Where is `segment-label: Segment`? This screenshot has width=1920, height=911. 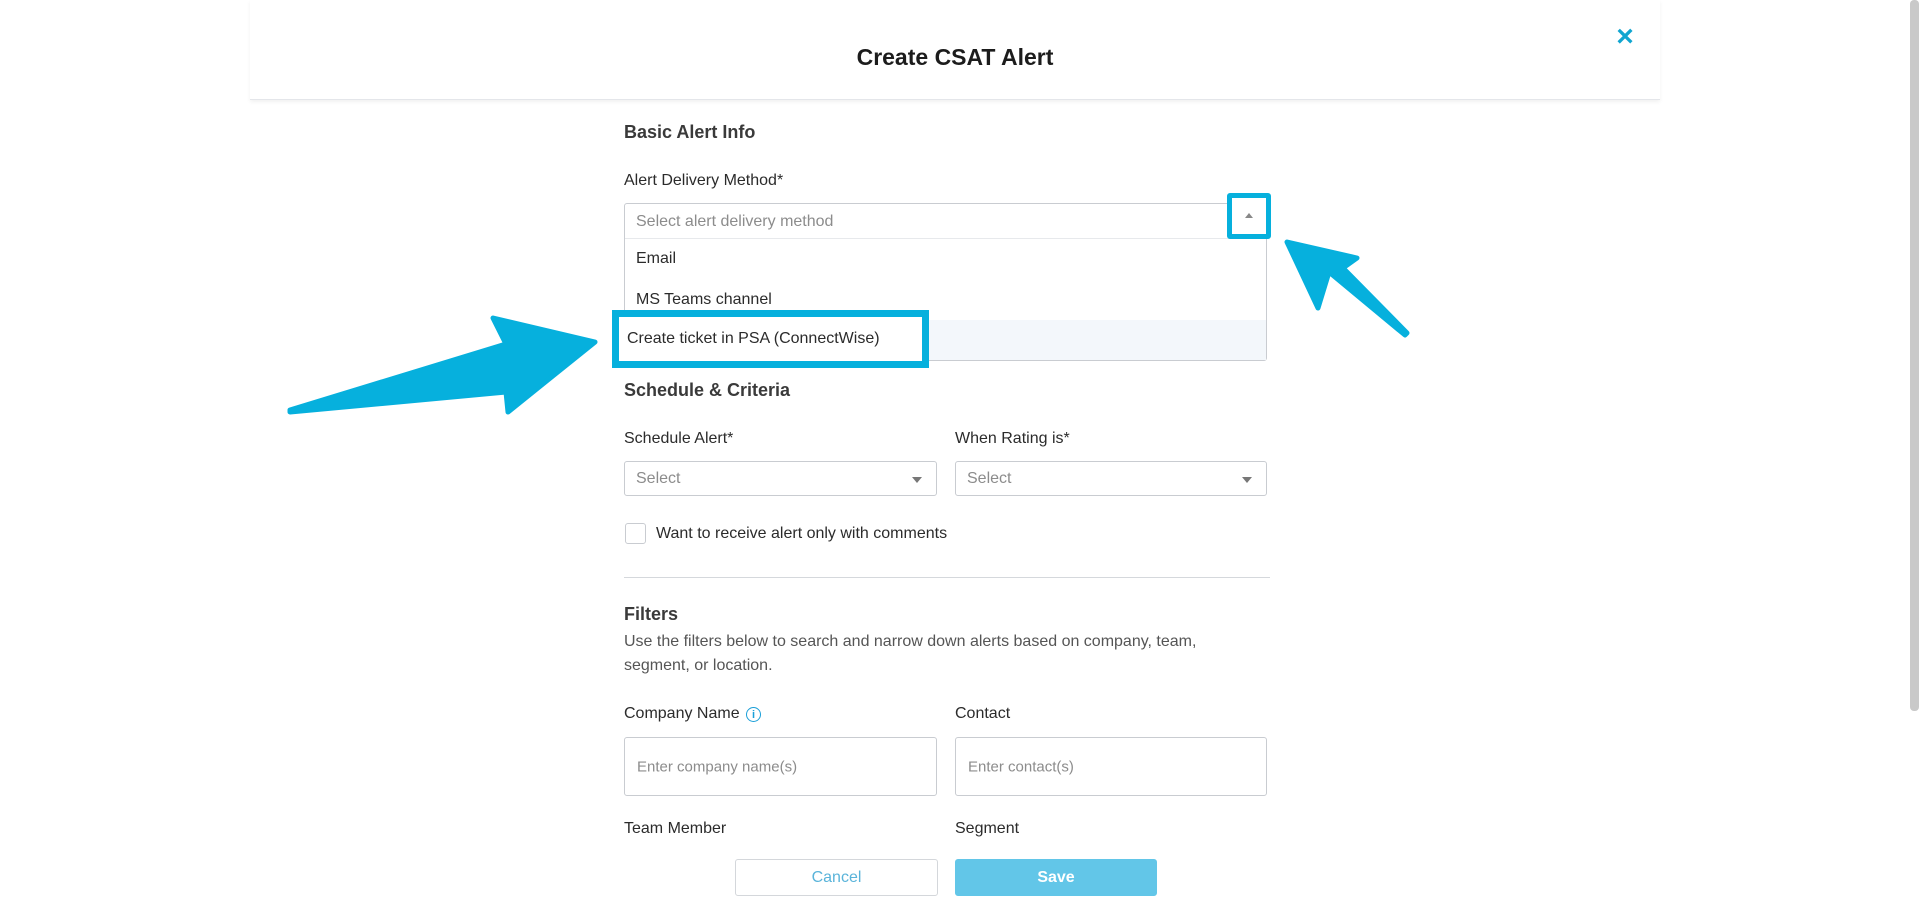 segment-label: Segment is located at coordinates (987, 828).